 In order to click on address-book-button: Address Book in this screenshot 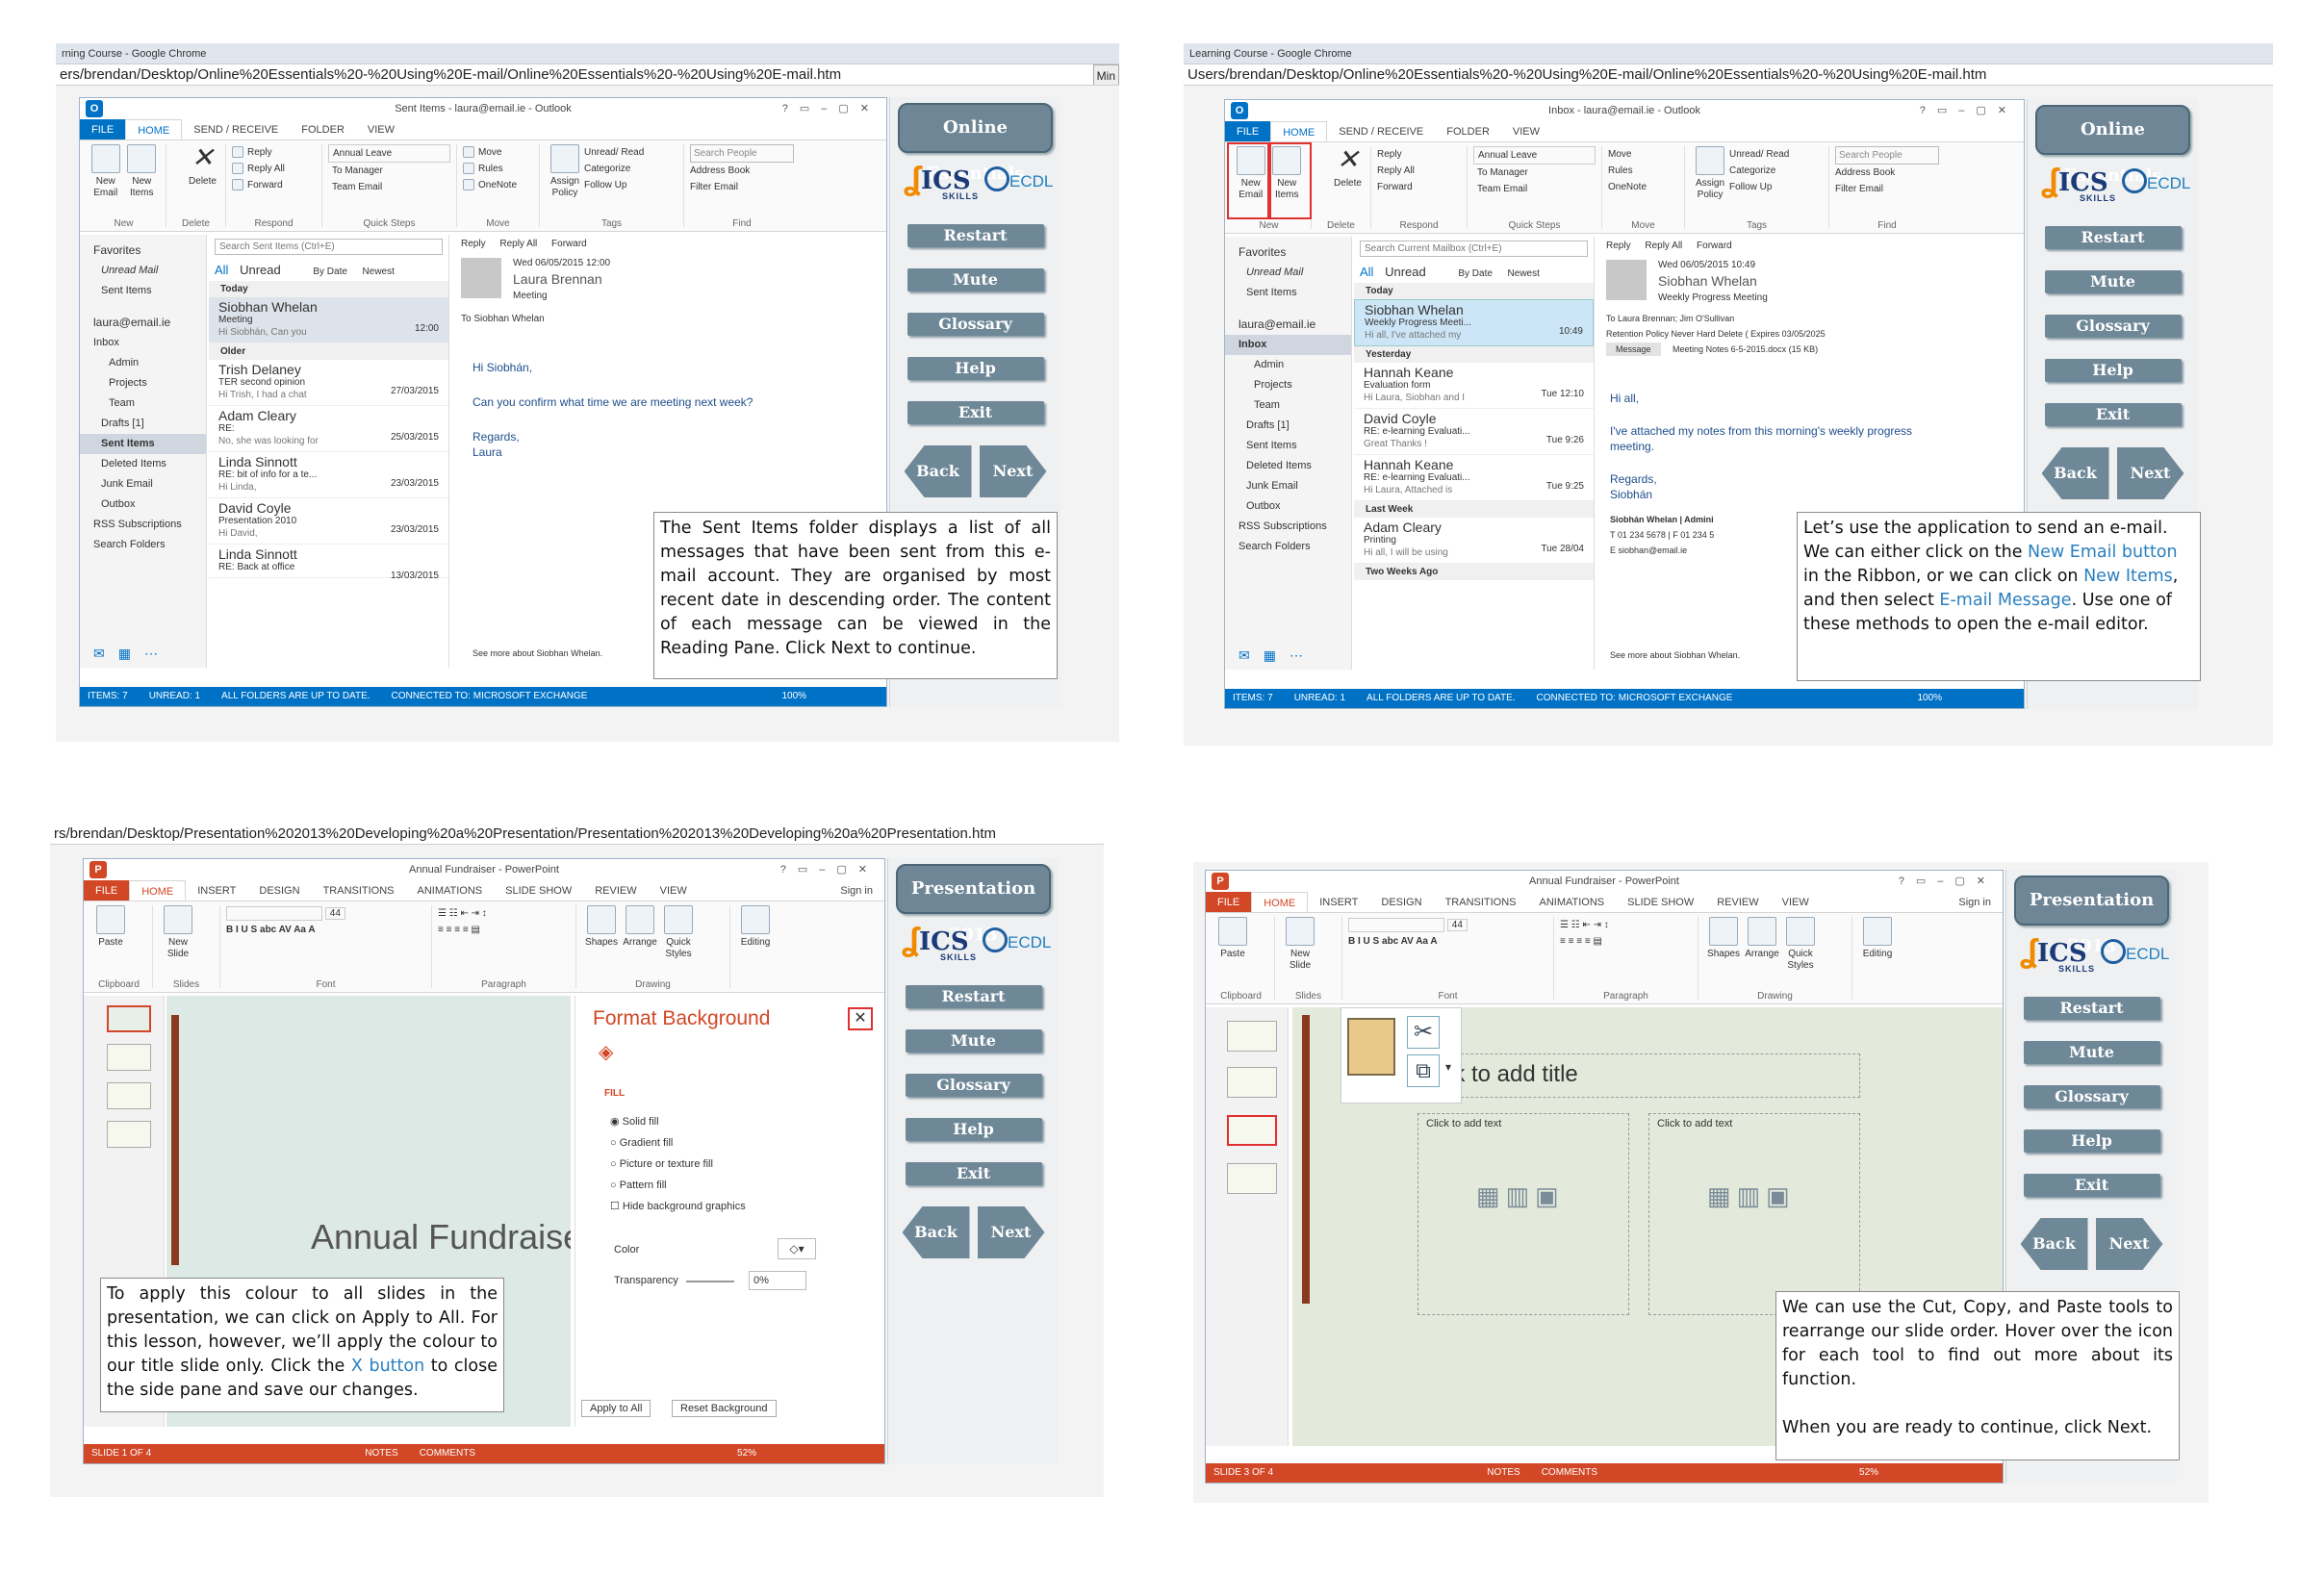, I will do `click(1887, 173)`.